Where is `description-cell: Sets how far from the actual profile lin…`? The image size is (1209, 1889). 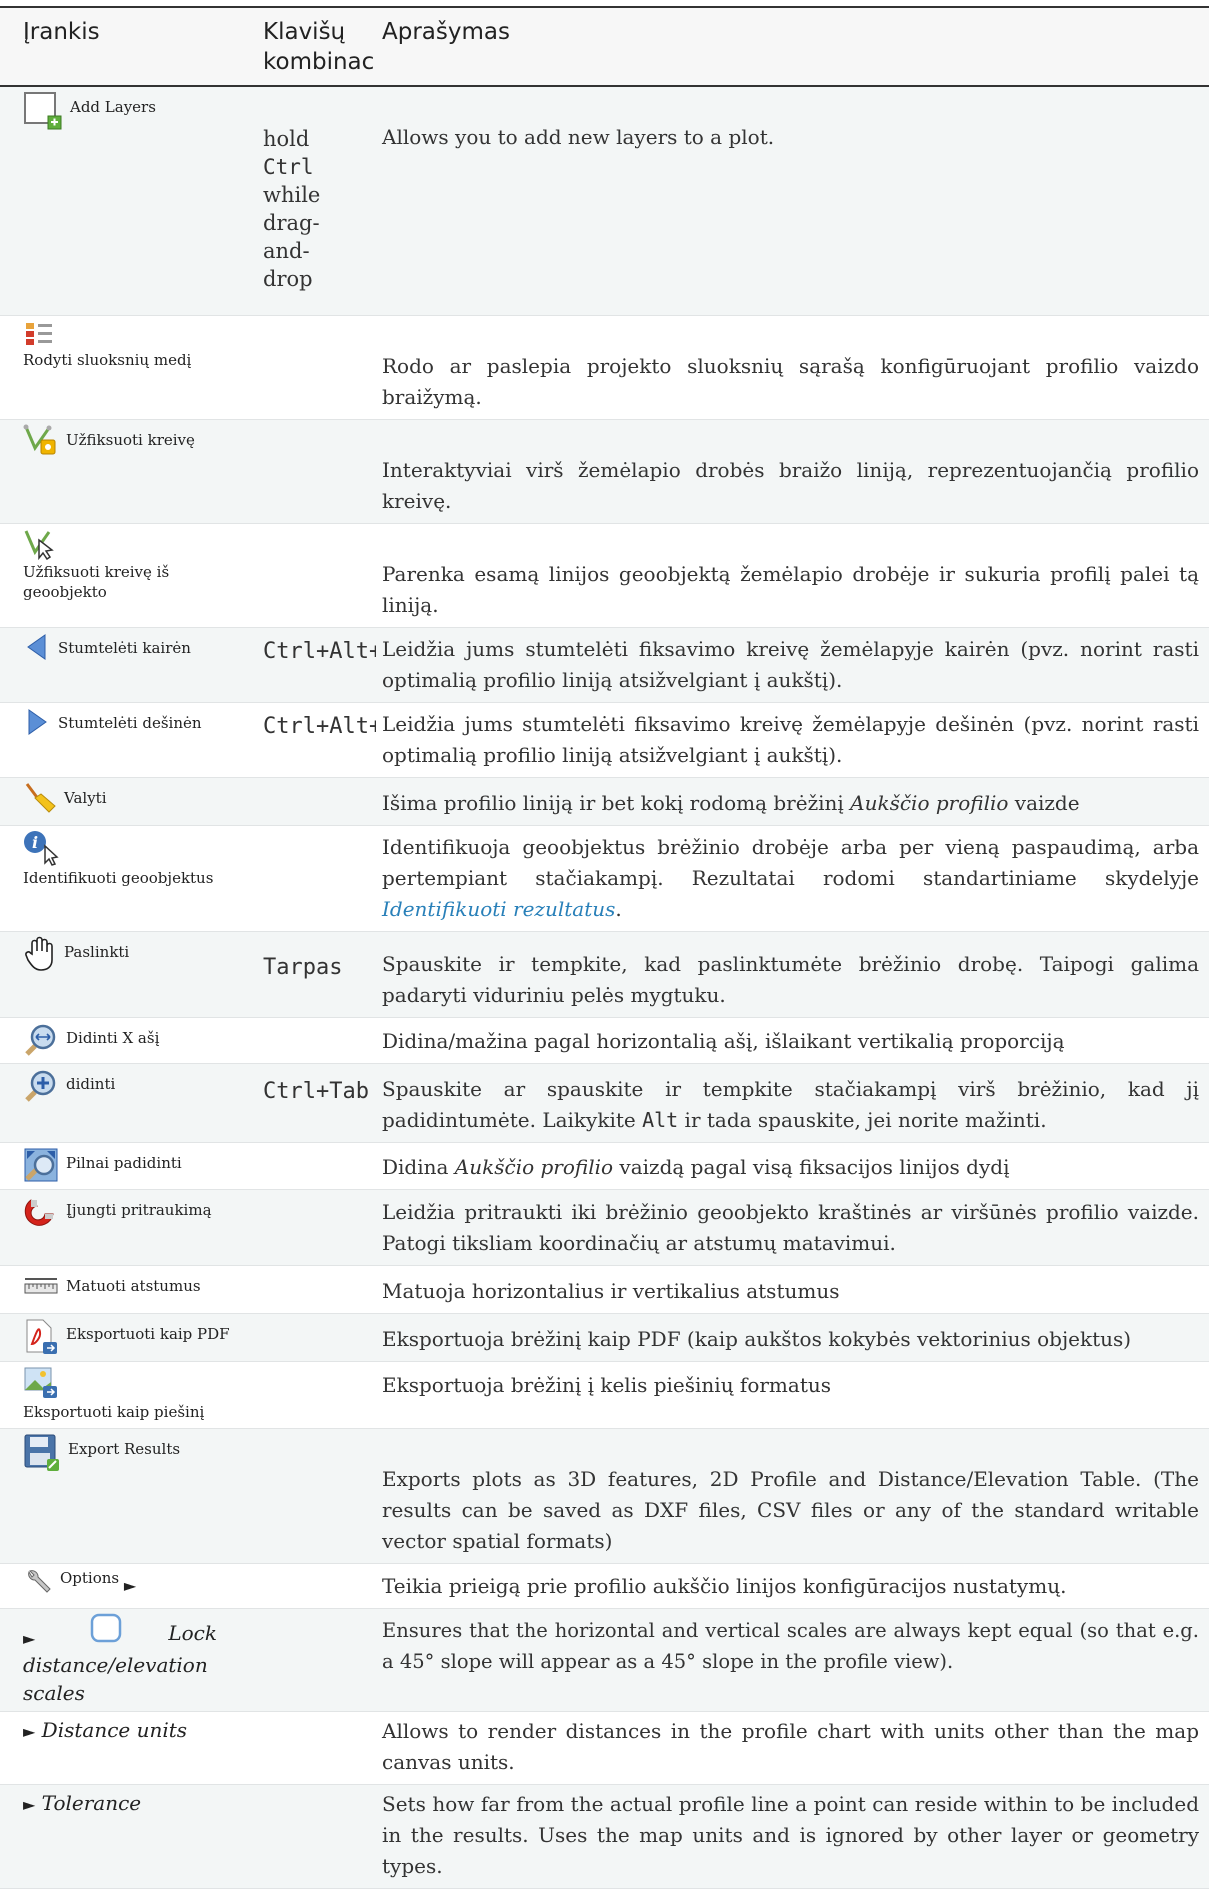
description-cell: Sets how far from the actual profile lin… is located at coordinates (792, 1836).